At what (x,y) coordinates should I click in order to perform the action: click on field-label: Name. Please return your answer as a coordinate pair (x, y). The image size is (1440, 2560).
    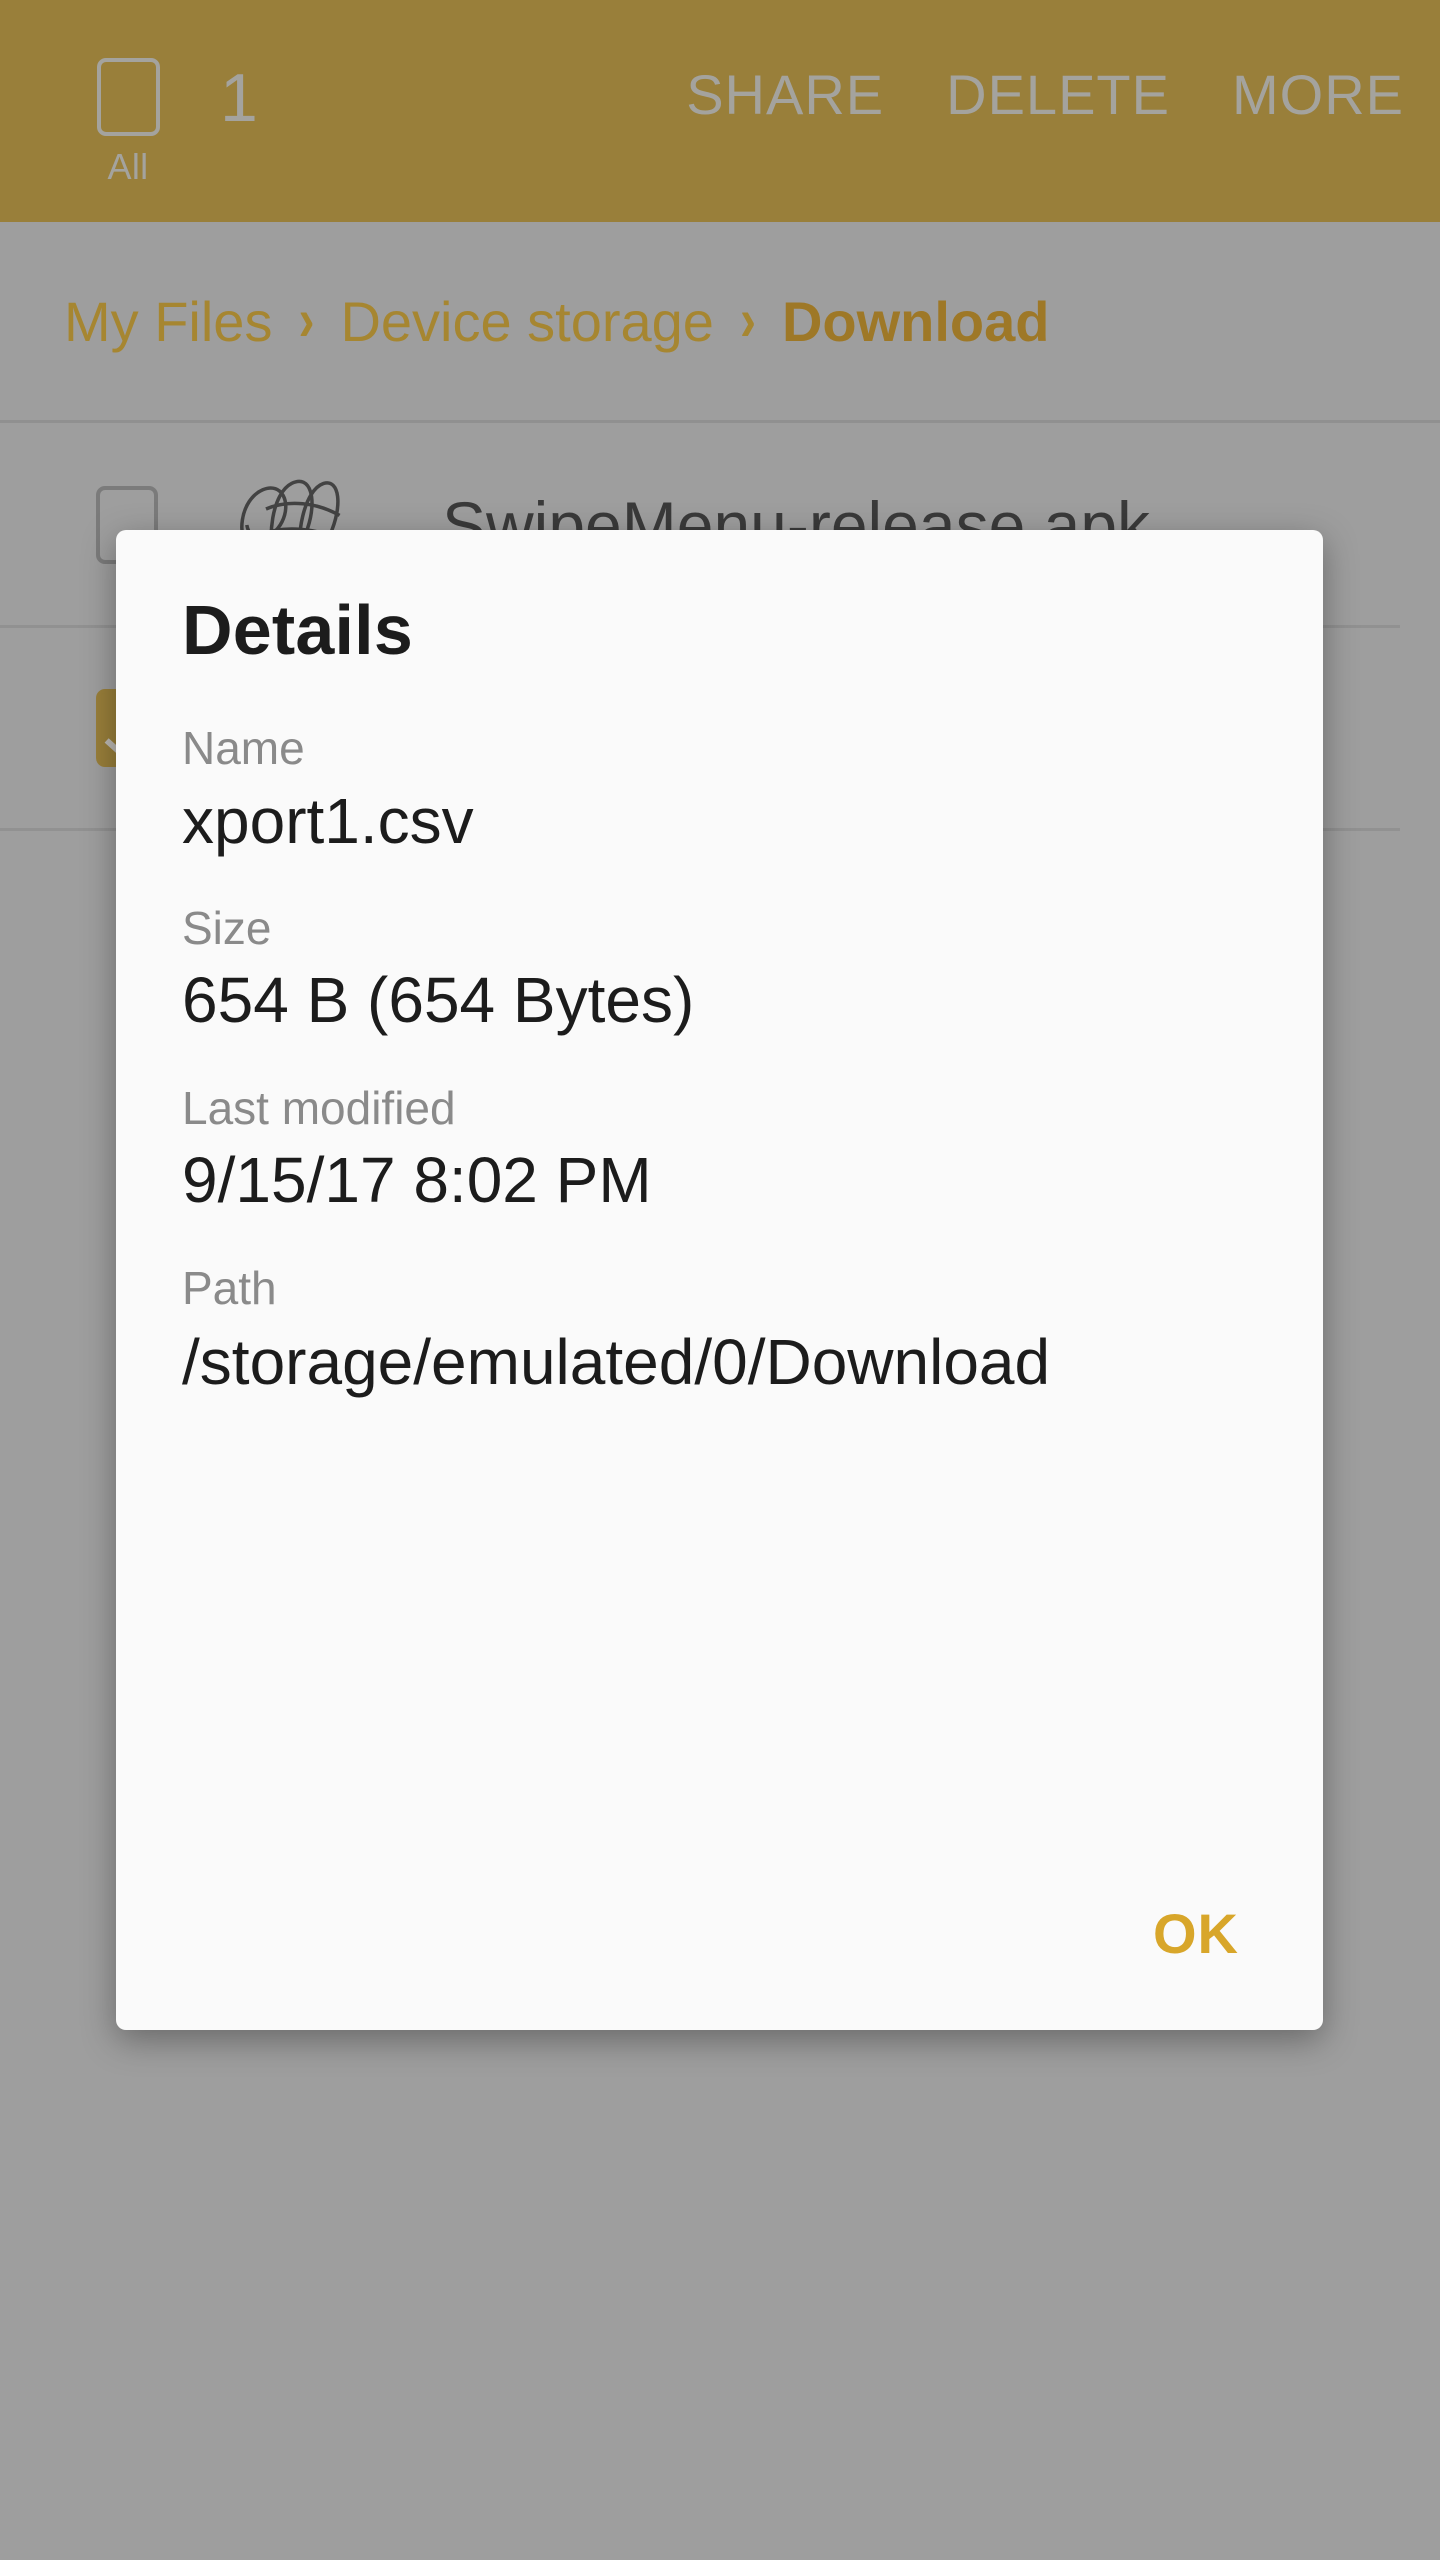
    Looking at the image, I should click on (243, 748).